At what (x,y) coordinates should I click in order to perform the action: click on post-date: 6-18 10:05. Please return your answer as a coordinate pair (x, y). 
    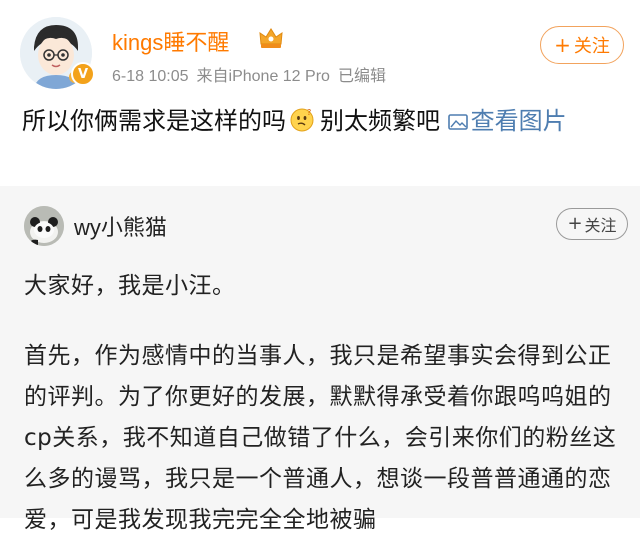
    Looking at the image, I should click on (150, 76).